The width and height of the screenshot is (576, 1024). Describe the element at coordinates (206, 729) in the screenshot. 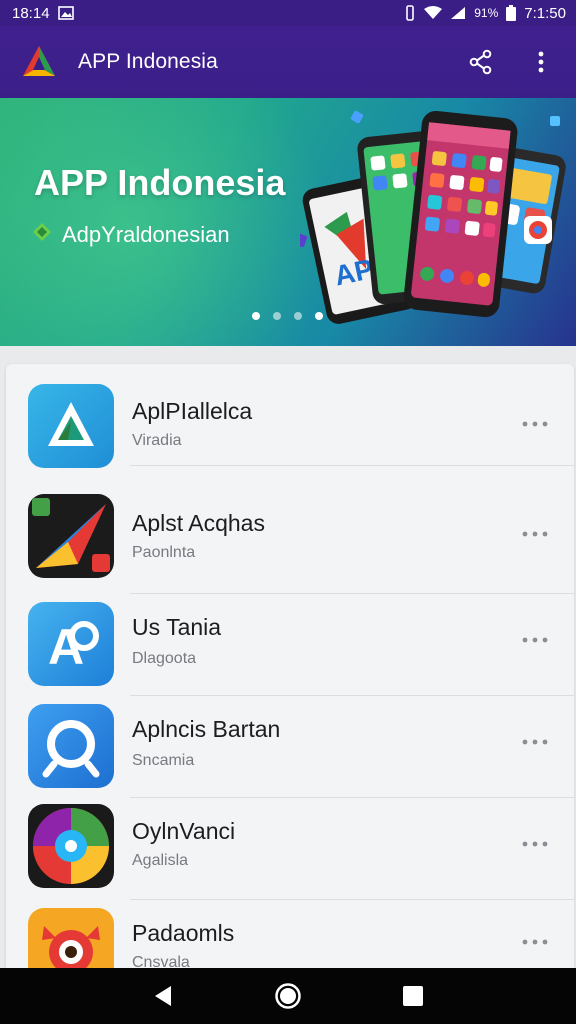

I see `app-name: Aplncis Bartan` at that location.